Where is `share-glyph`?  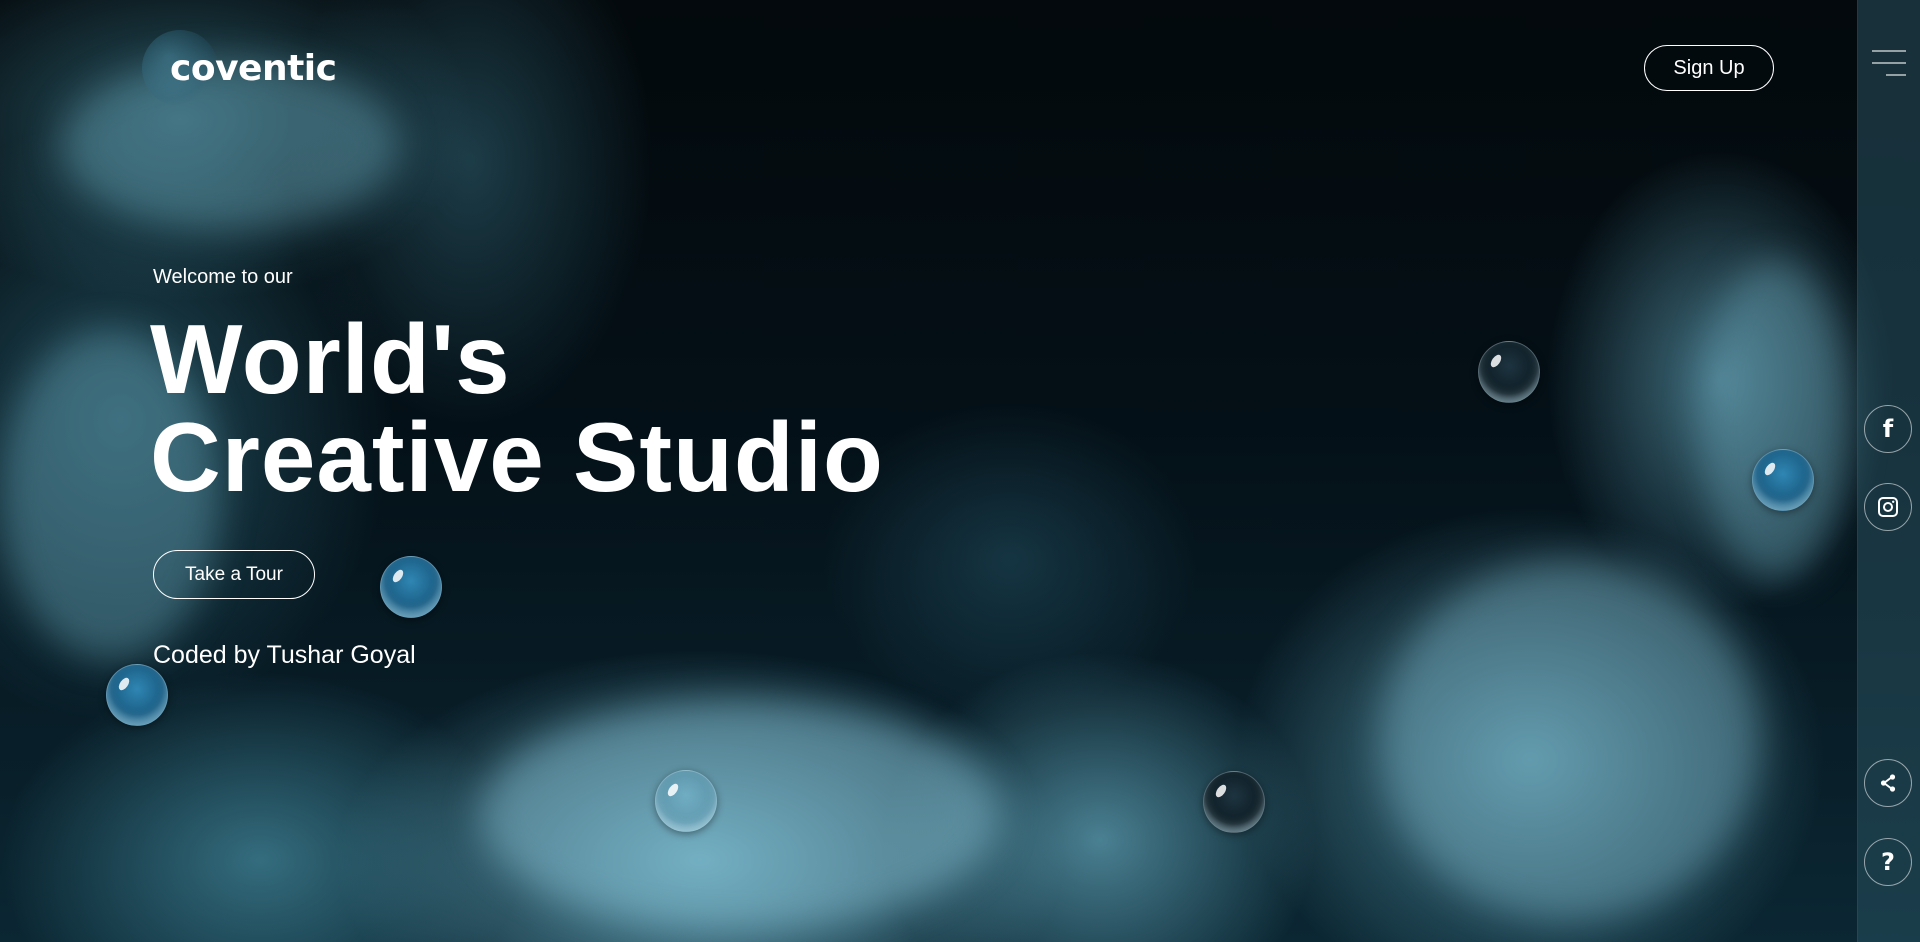 share-glyph is located at coordinates (1888, 783).